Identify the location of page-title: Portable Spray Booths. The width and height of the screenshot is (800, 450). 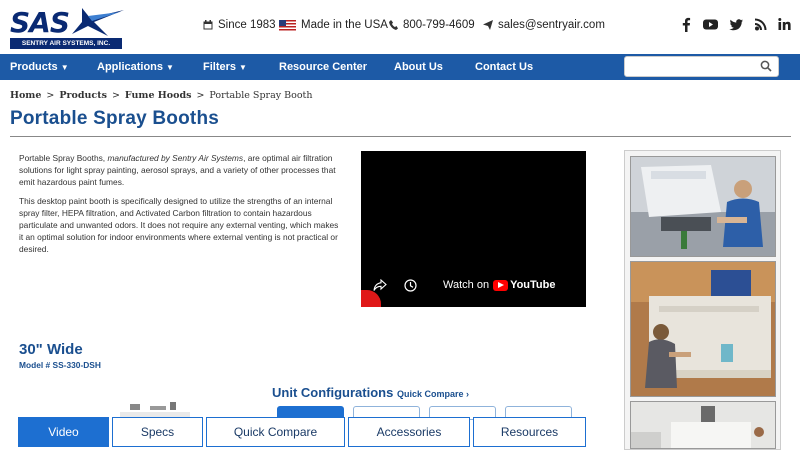
(115, 118).